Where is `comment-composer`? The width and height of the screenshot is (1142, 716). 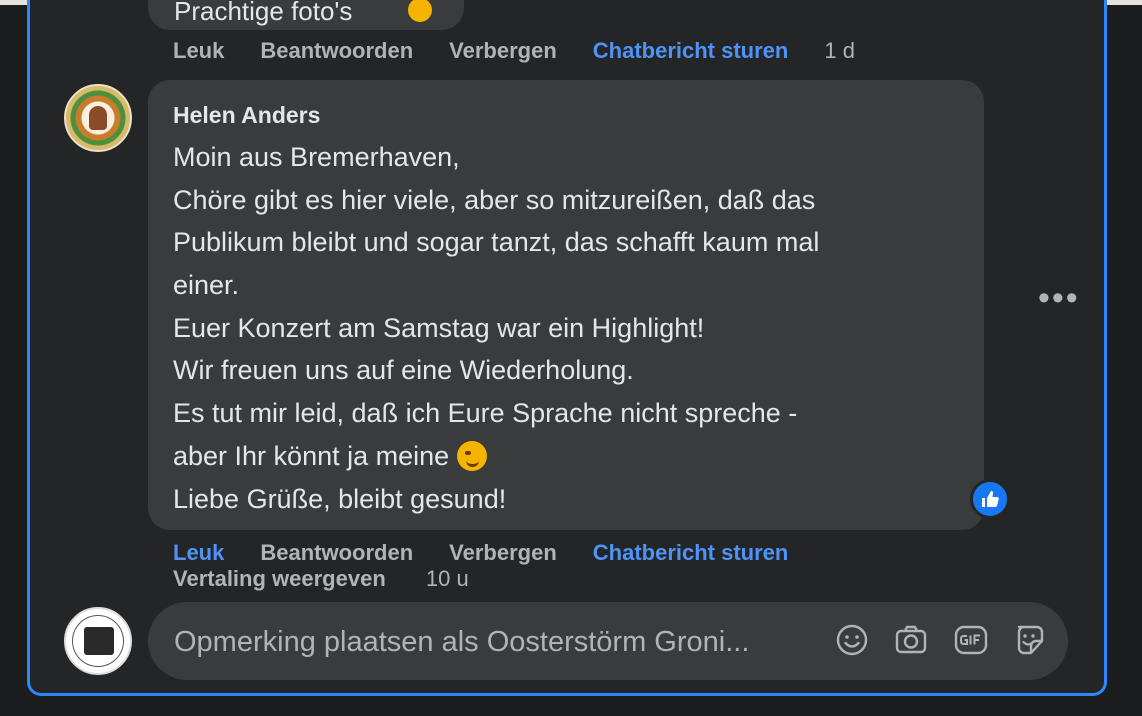 comment-composer is located at coordinates (608, 641).